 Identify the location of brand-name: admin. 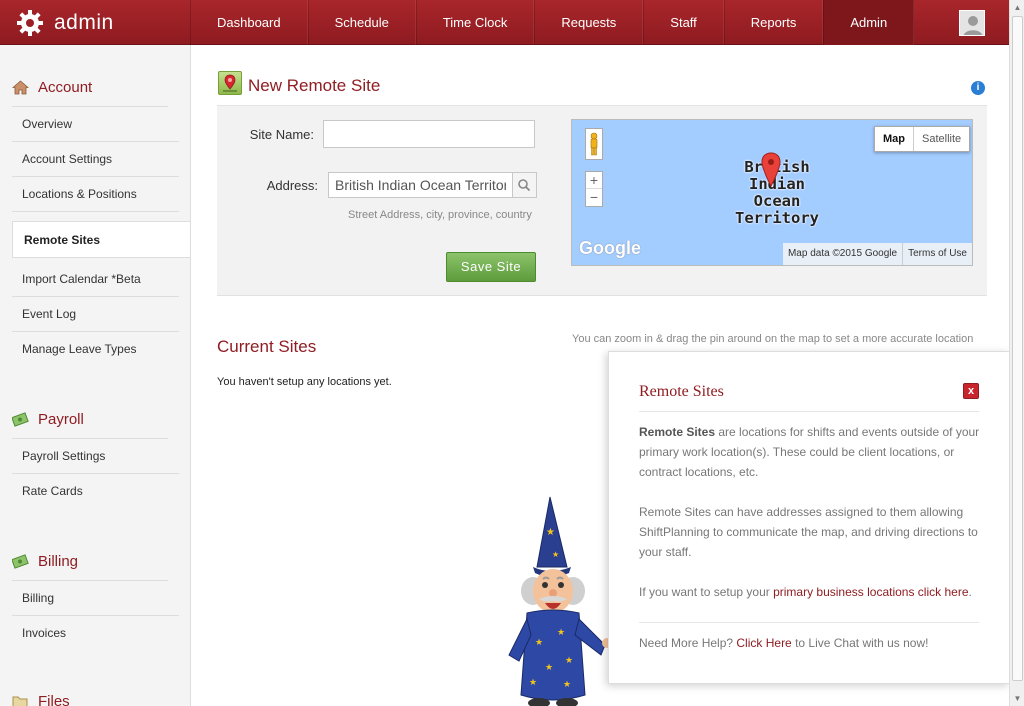
(84, 22).